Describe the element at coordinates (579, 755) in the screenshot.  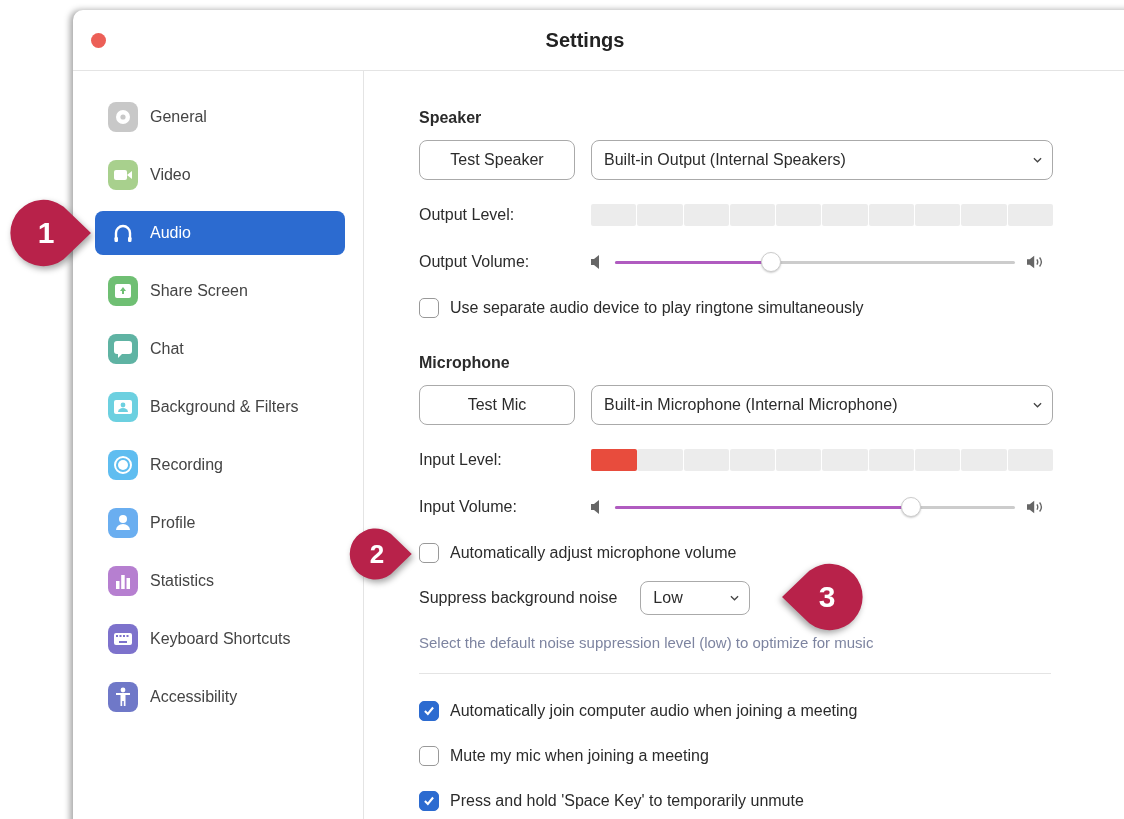
I see `option-label: Mute my mic when joining a meeting` at that location.